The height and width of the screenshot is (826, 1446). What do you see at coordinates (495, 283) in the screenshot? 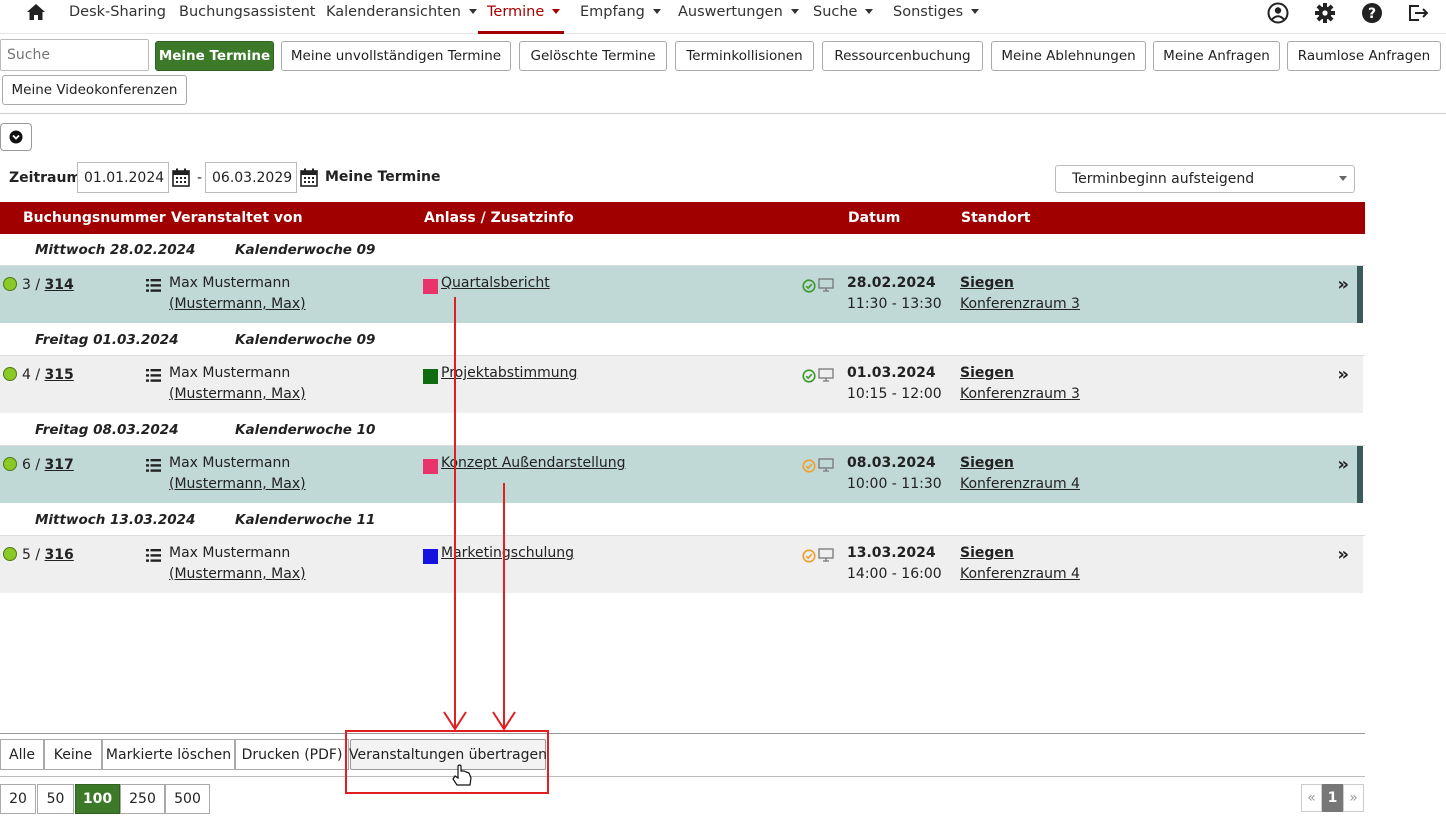
I see `occasion-link: Quartalsbericht` at bounding box center [495, 283].